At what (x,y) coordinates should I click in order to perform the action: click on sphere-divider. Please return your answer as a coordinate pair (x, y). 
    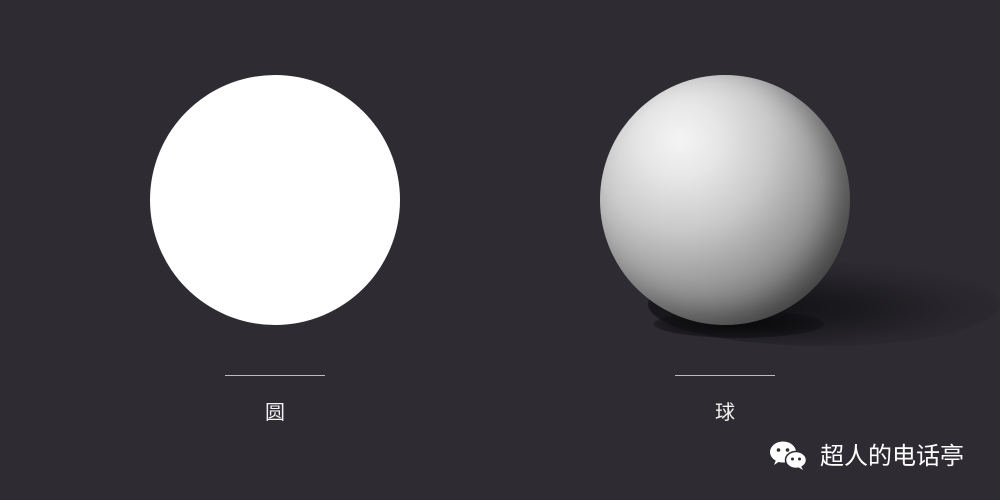
    Looking at the image, I should click on (725, 375).